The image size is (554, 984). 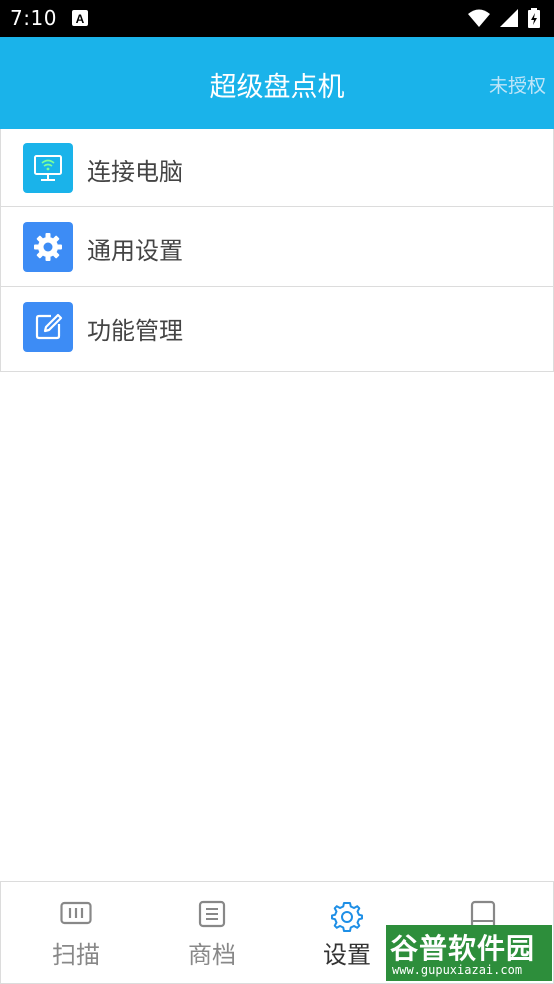 What do you see at coordinates (517, 84) in the screenshot?
I see `license-status-button: 未授权` at bounding box center [517, 84].